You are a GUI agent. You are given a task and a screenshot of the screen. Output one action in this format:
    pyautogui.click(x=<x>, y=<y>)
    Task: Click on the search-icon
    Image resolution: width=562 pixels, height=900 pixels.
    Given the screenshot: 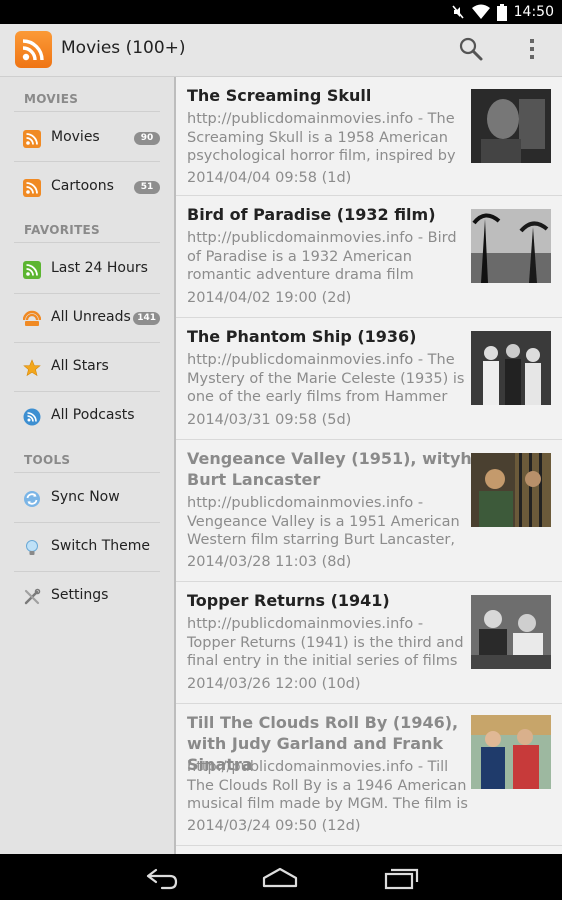 What is the action you would take?
    pyautogui.click(x=471, y=49)
    